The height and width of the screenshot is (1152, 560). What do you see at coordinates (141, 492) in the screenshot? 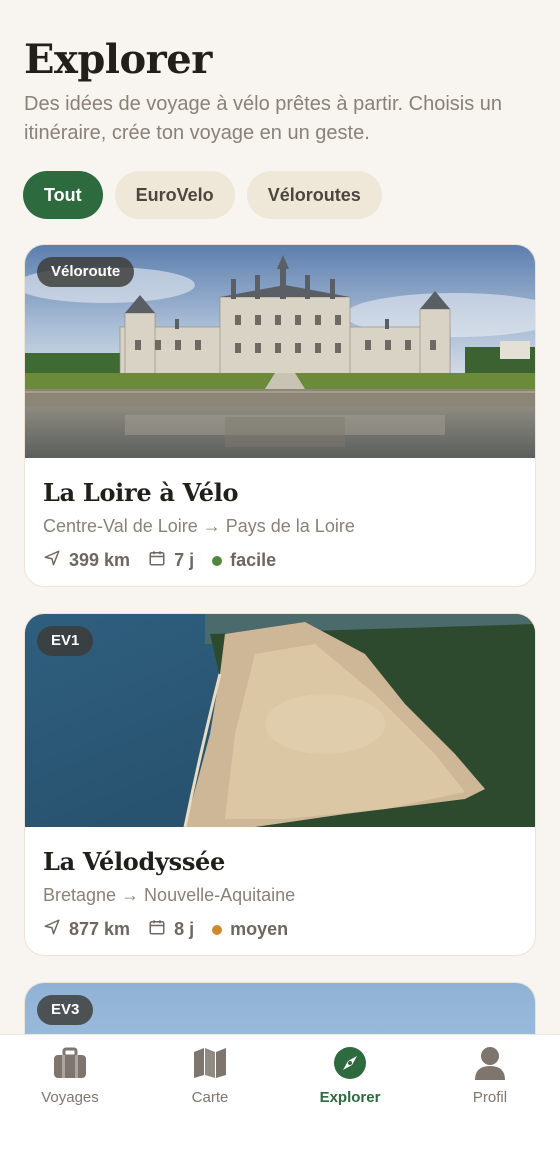
I see `route-title: La Loire à Vélo` at bounding box center [141, 492].